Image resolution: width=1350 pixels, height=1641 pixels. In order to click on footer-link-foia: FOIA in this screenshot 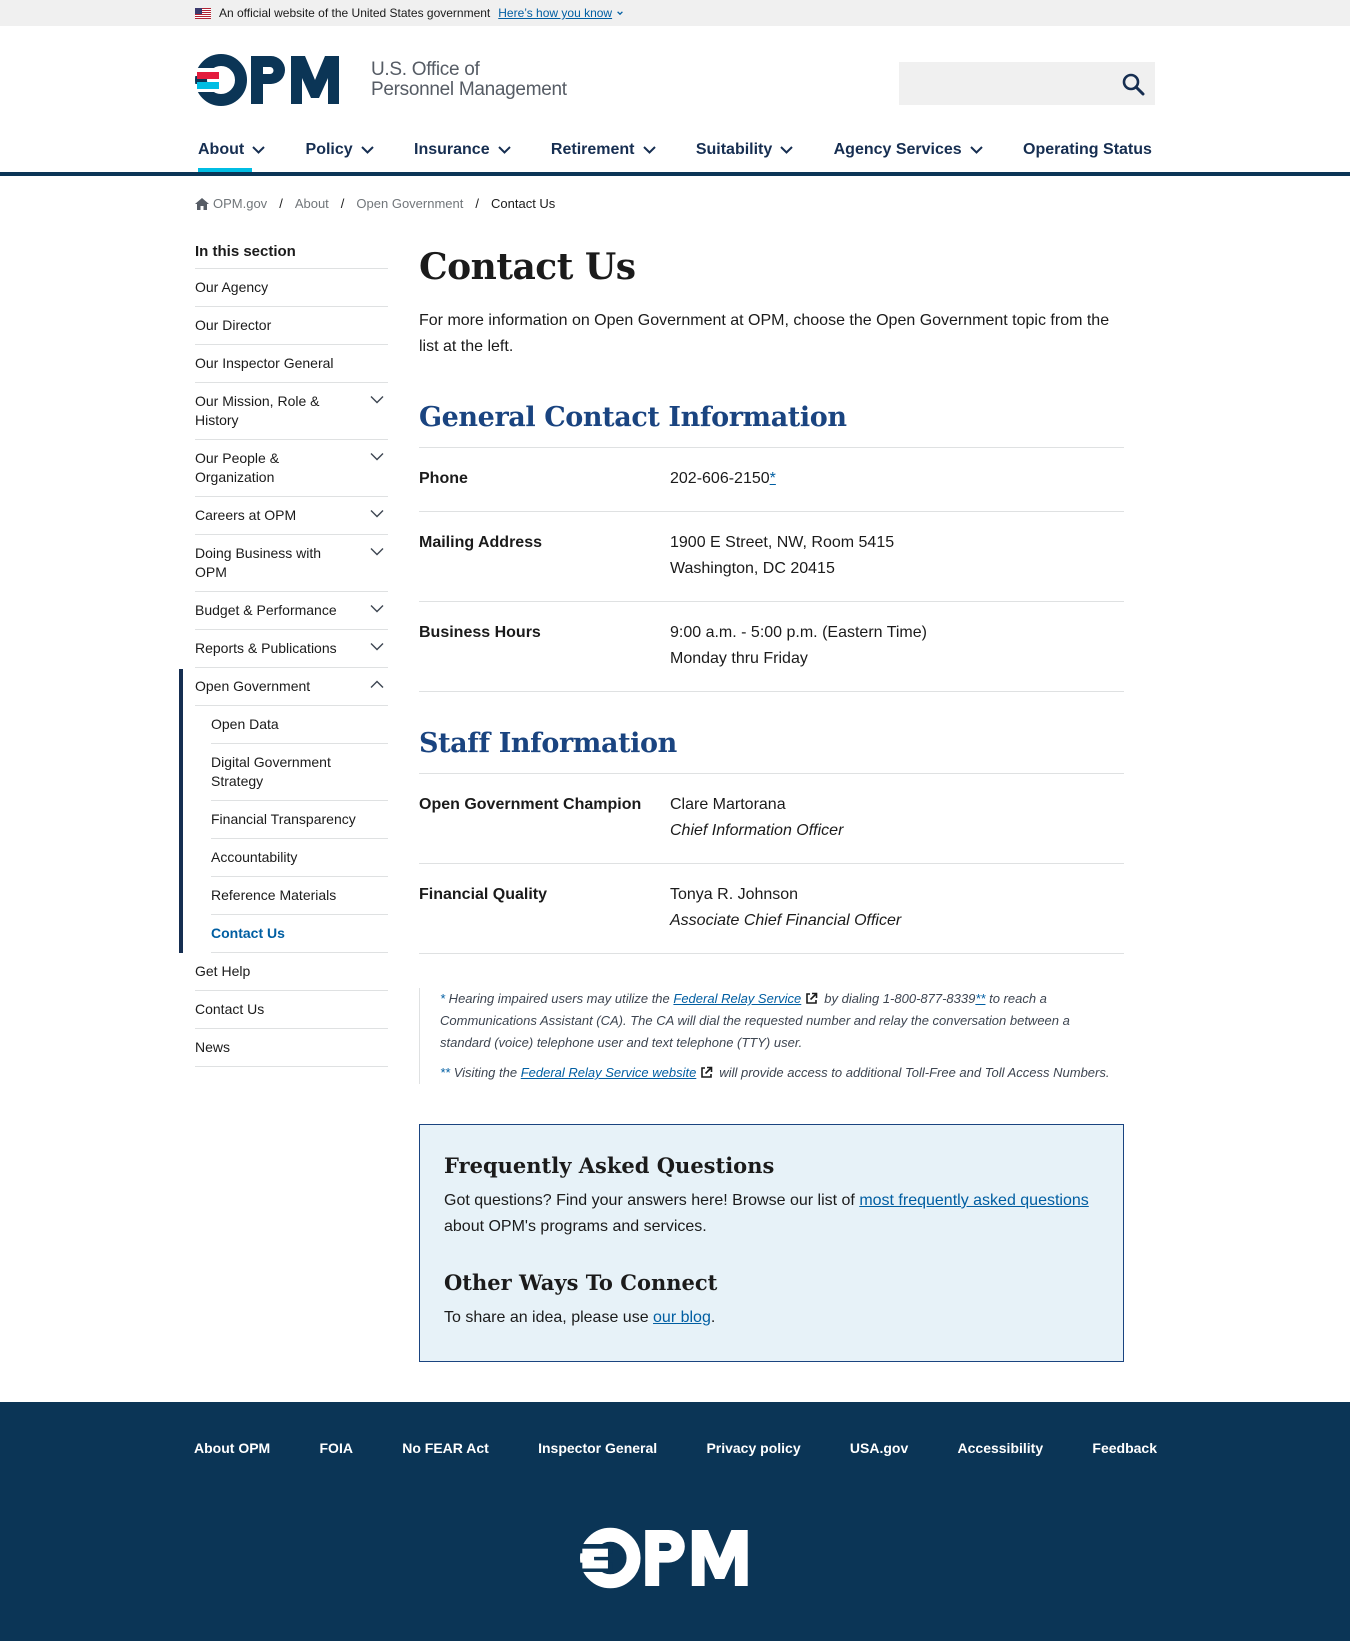, I will do `click(336, 1448)`.